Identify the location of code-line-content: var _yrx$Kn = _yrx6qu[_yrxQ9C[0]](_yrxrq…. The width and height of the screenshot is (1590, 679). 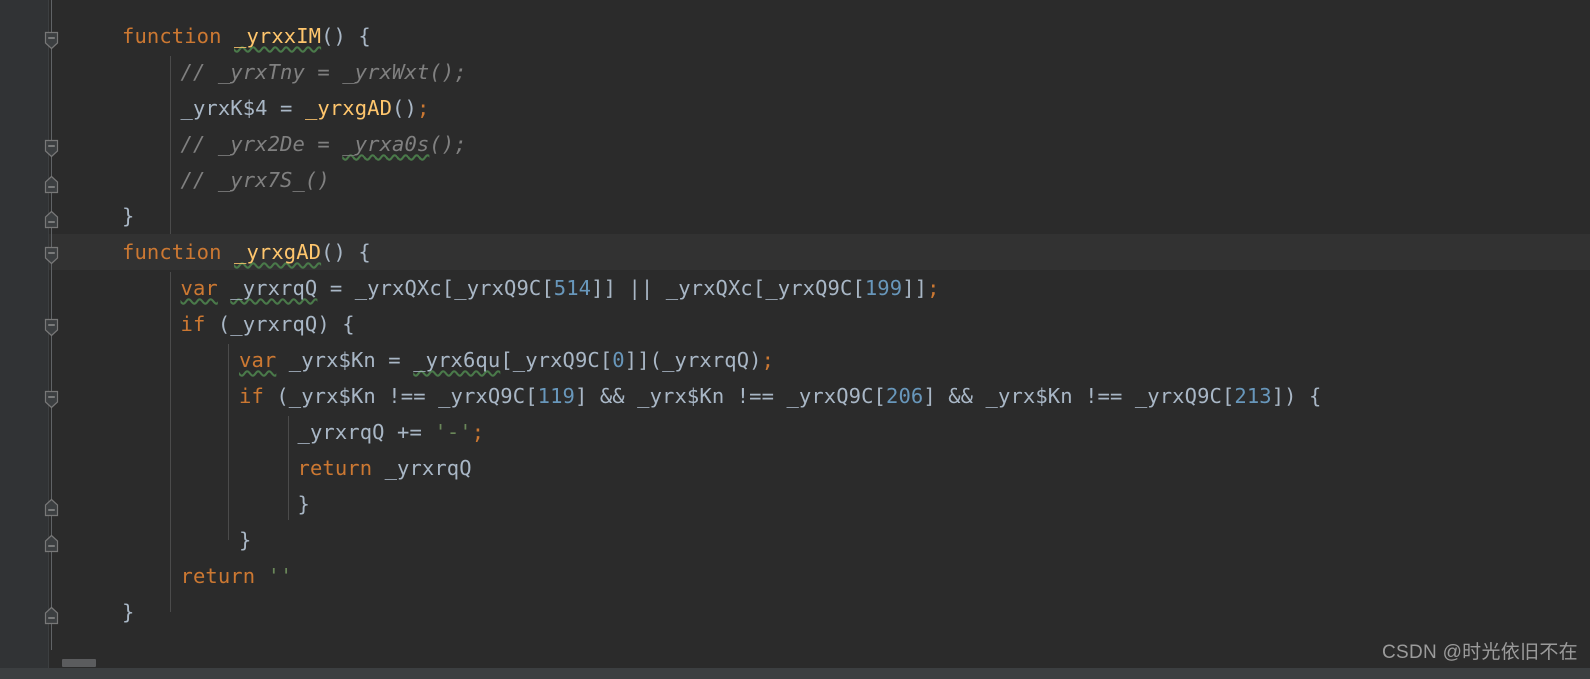
(411, 360).